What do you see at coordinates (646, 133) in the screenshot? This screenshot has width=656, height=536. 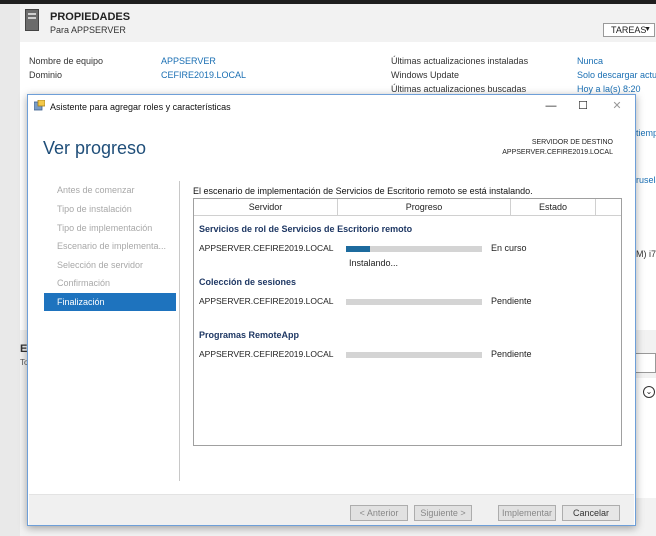 I see `right-fragment-1: tiemp` at bounding box center [646, 133].